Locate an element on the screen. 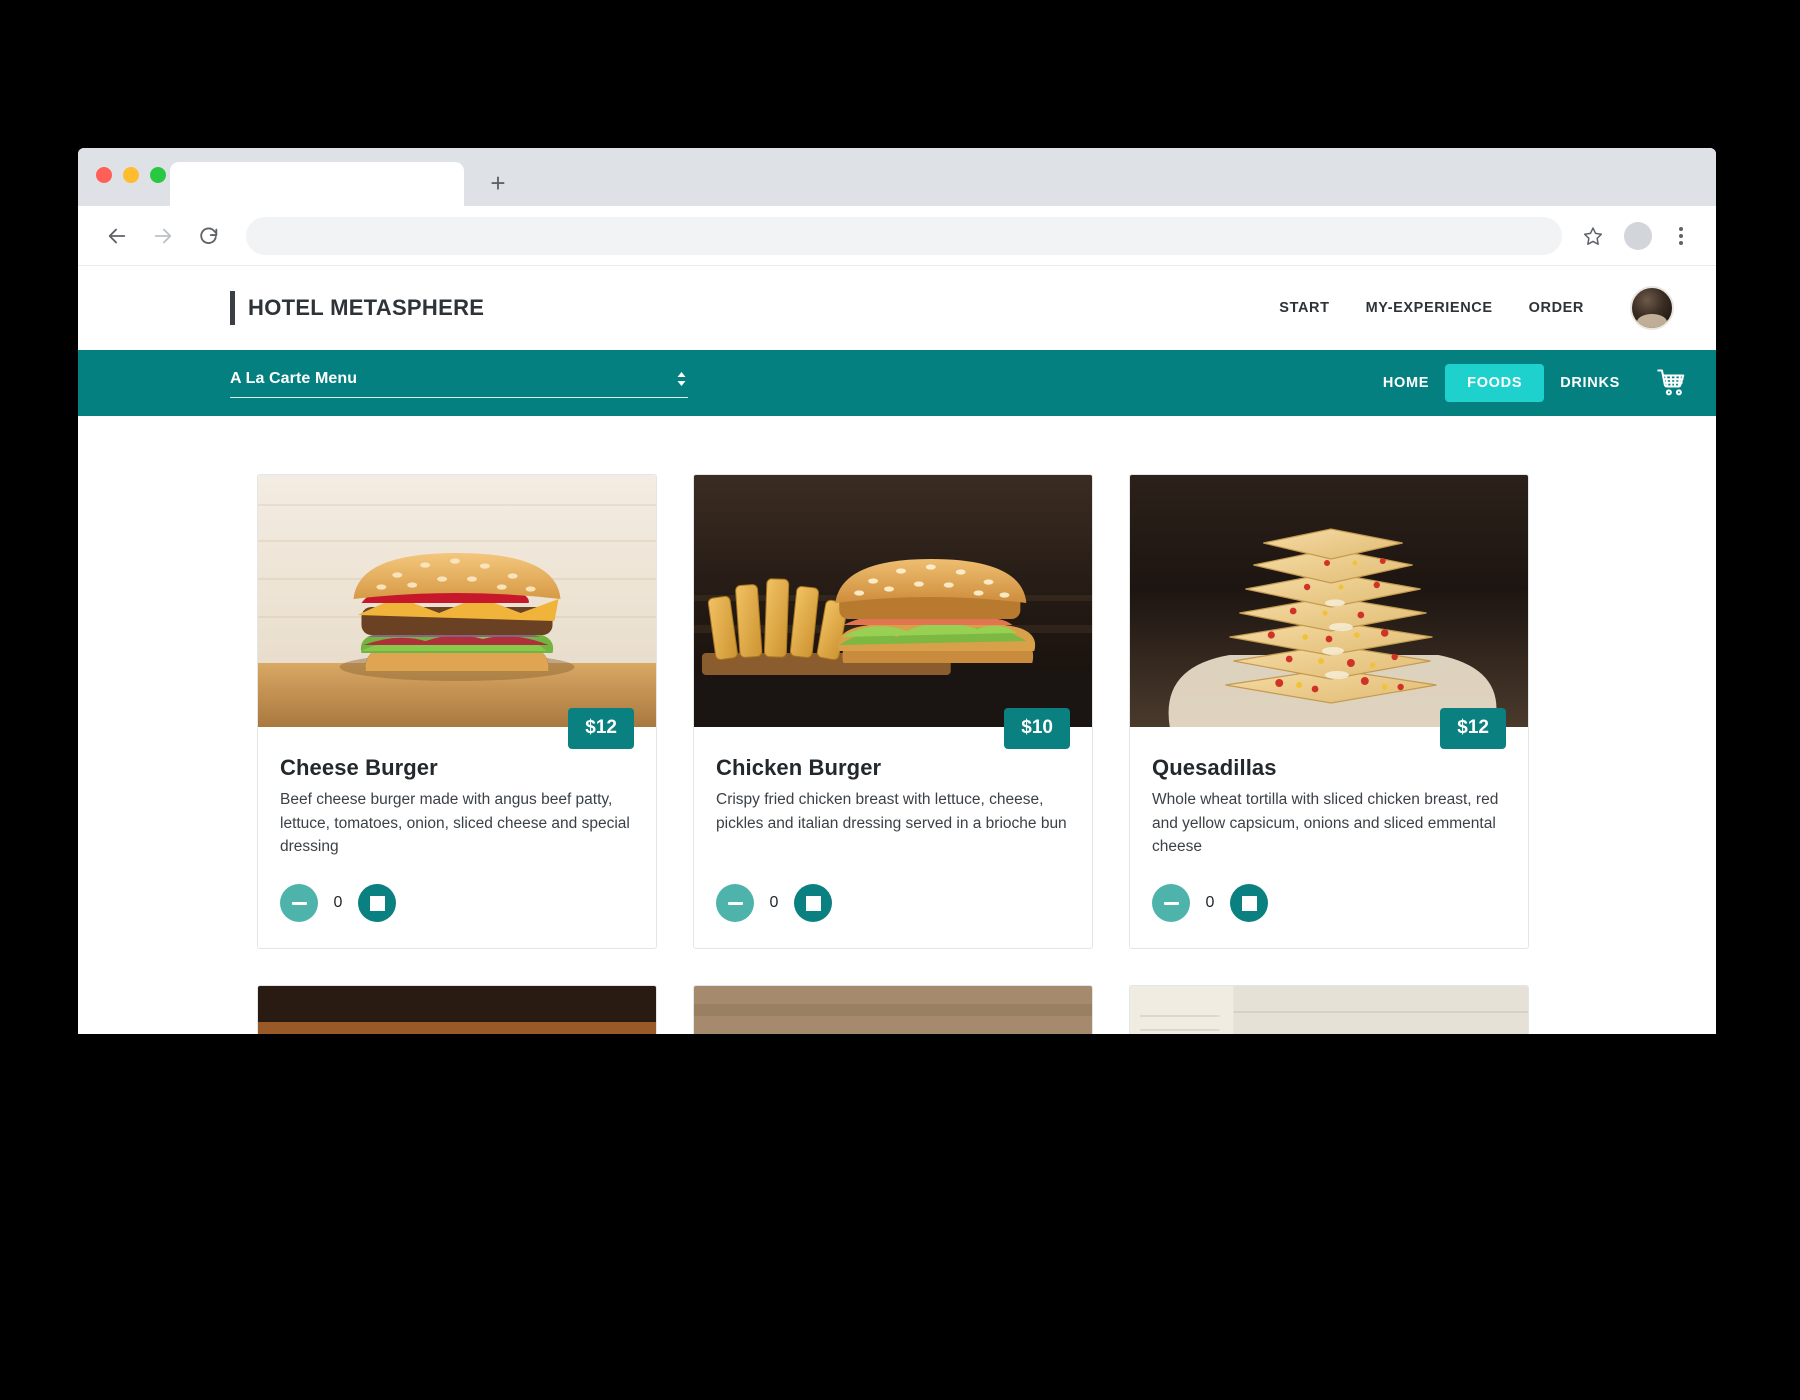 Image resolution: width=1800 pixels, height=1400 pixels. shopping-cart-icon is located at coordinates (1672, 383).